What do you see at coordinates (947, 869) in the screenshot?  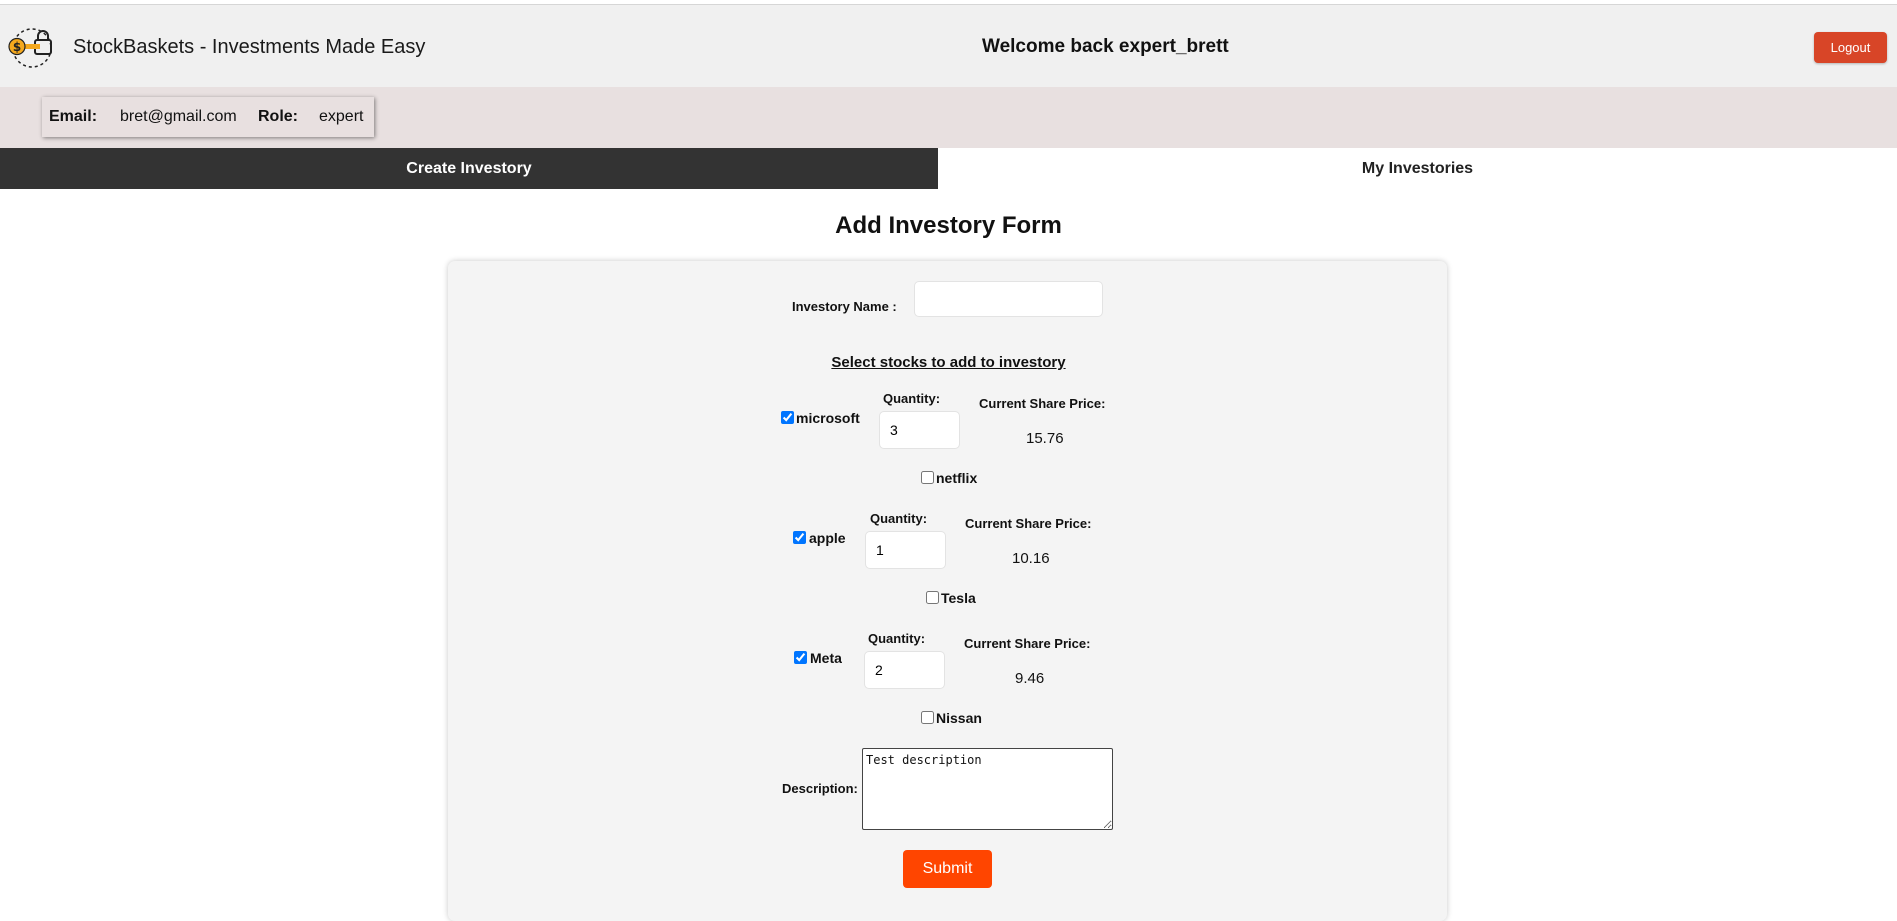 I see `submit-button: Submit` at bounding box center [947, 869].